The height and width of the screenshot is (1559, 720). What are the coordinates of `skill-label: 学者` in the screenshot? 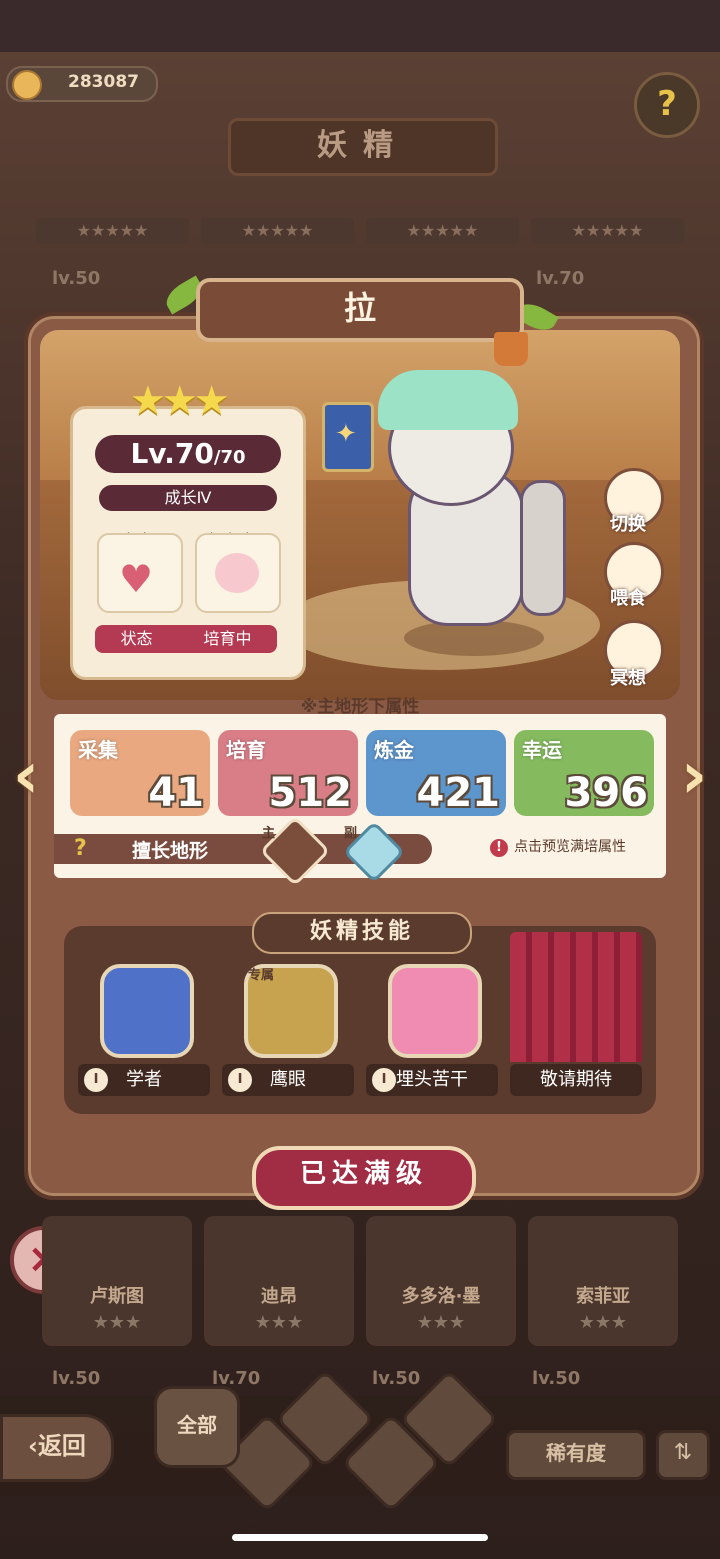 It's located at (144, 1079).